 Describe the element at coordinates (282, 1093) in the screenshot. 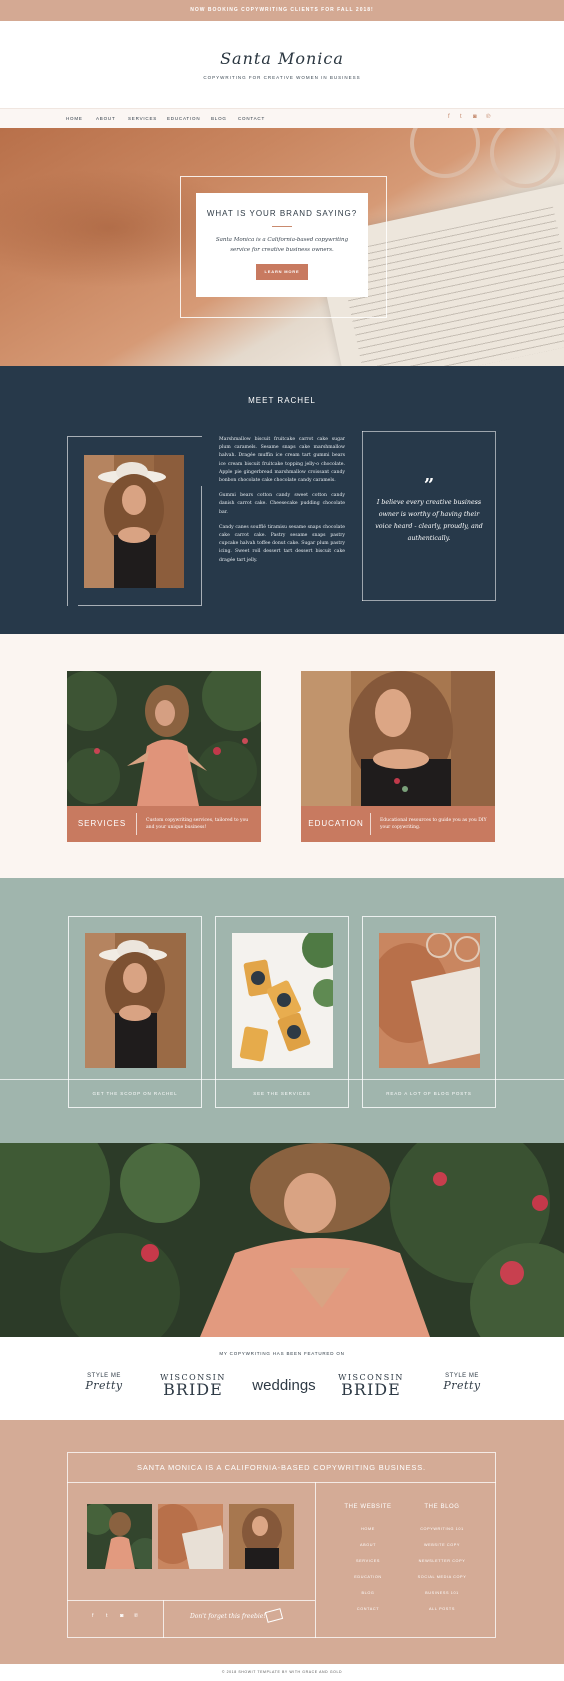

I see `services-link-caption: SEE THE SERVICES` at that location.